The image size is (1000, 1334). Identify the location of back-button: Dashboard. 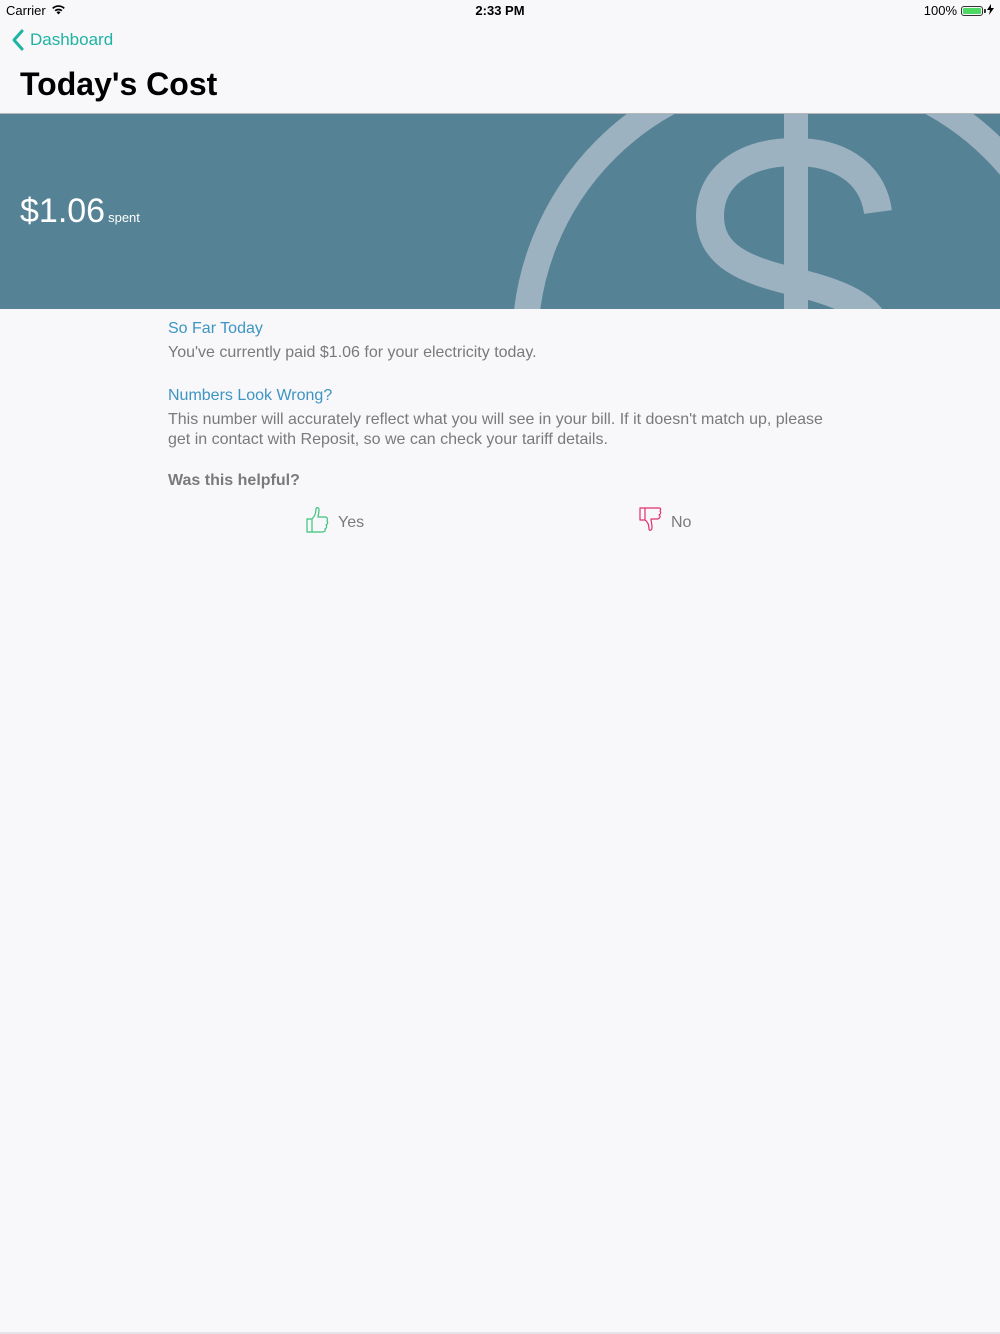
(61, 40).